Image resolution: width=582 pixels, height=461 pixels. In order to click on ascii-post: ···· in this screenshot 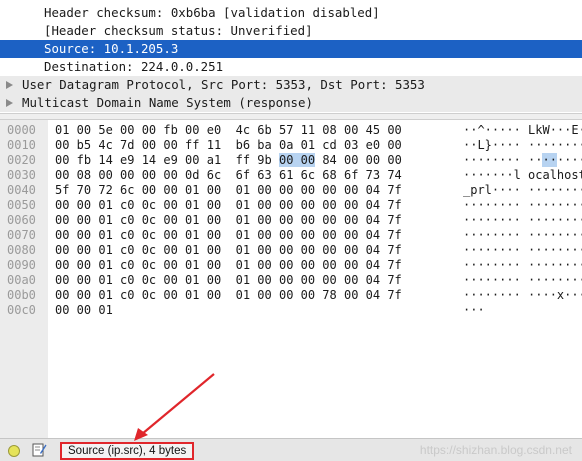, I will do `click(569, 160)`.